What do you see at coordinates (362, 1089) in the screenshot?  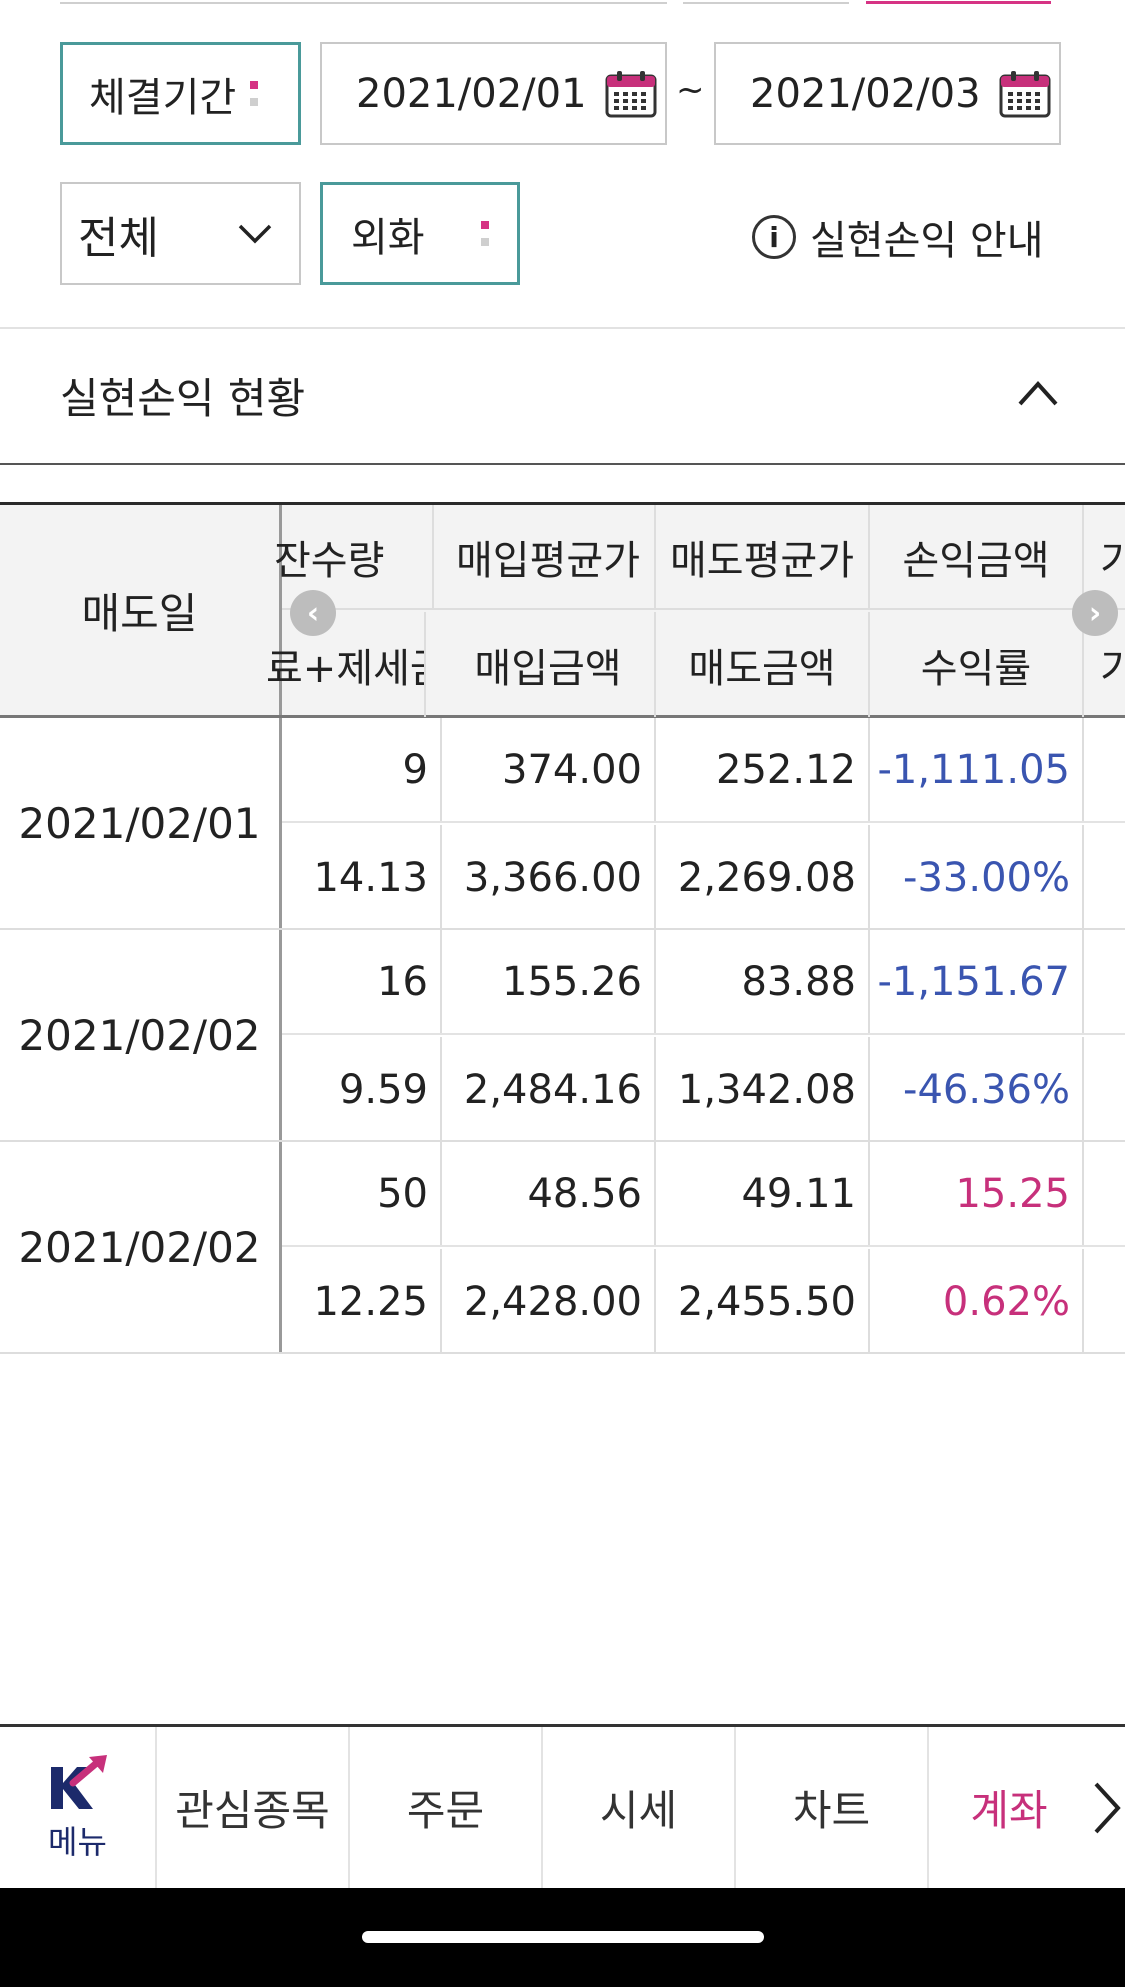 I see `fee-tax: 9.59` at bounding box center [362, 1089].